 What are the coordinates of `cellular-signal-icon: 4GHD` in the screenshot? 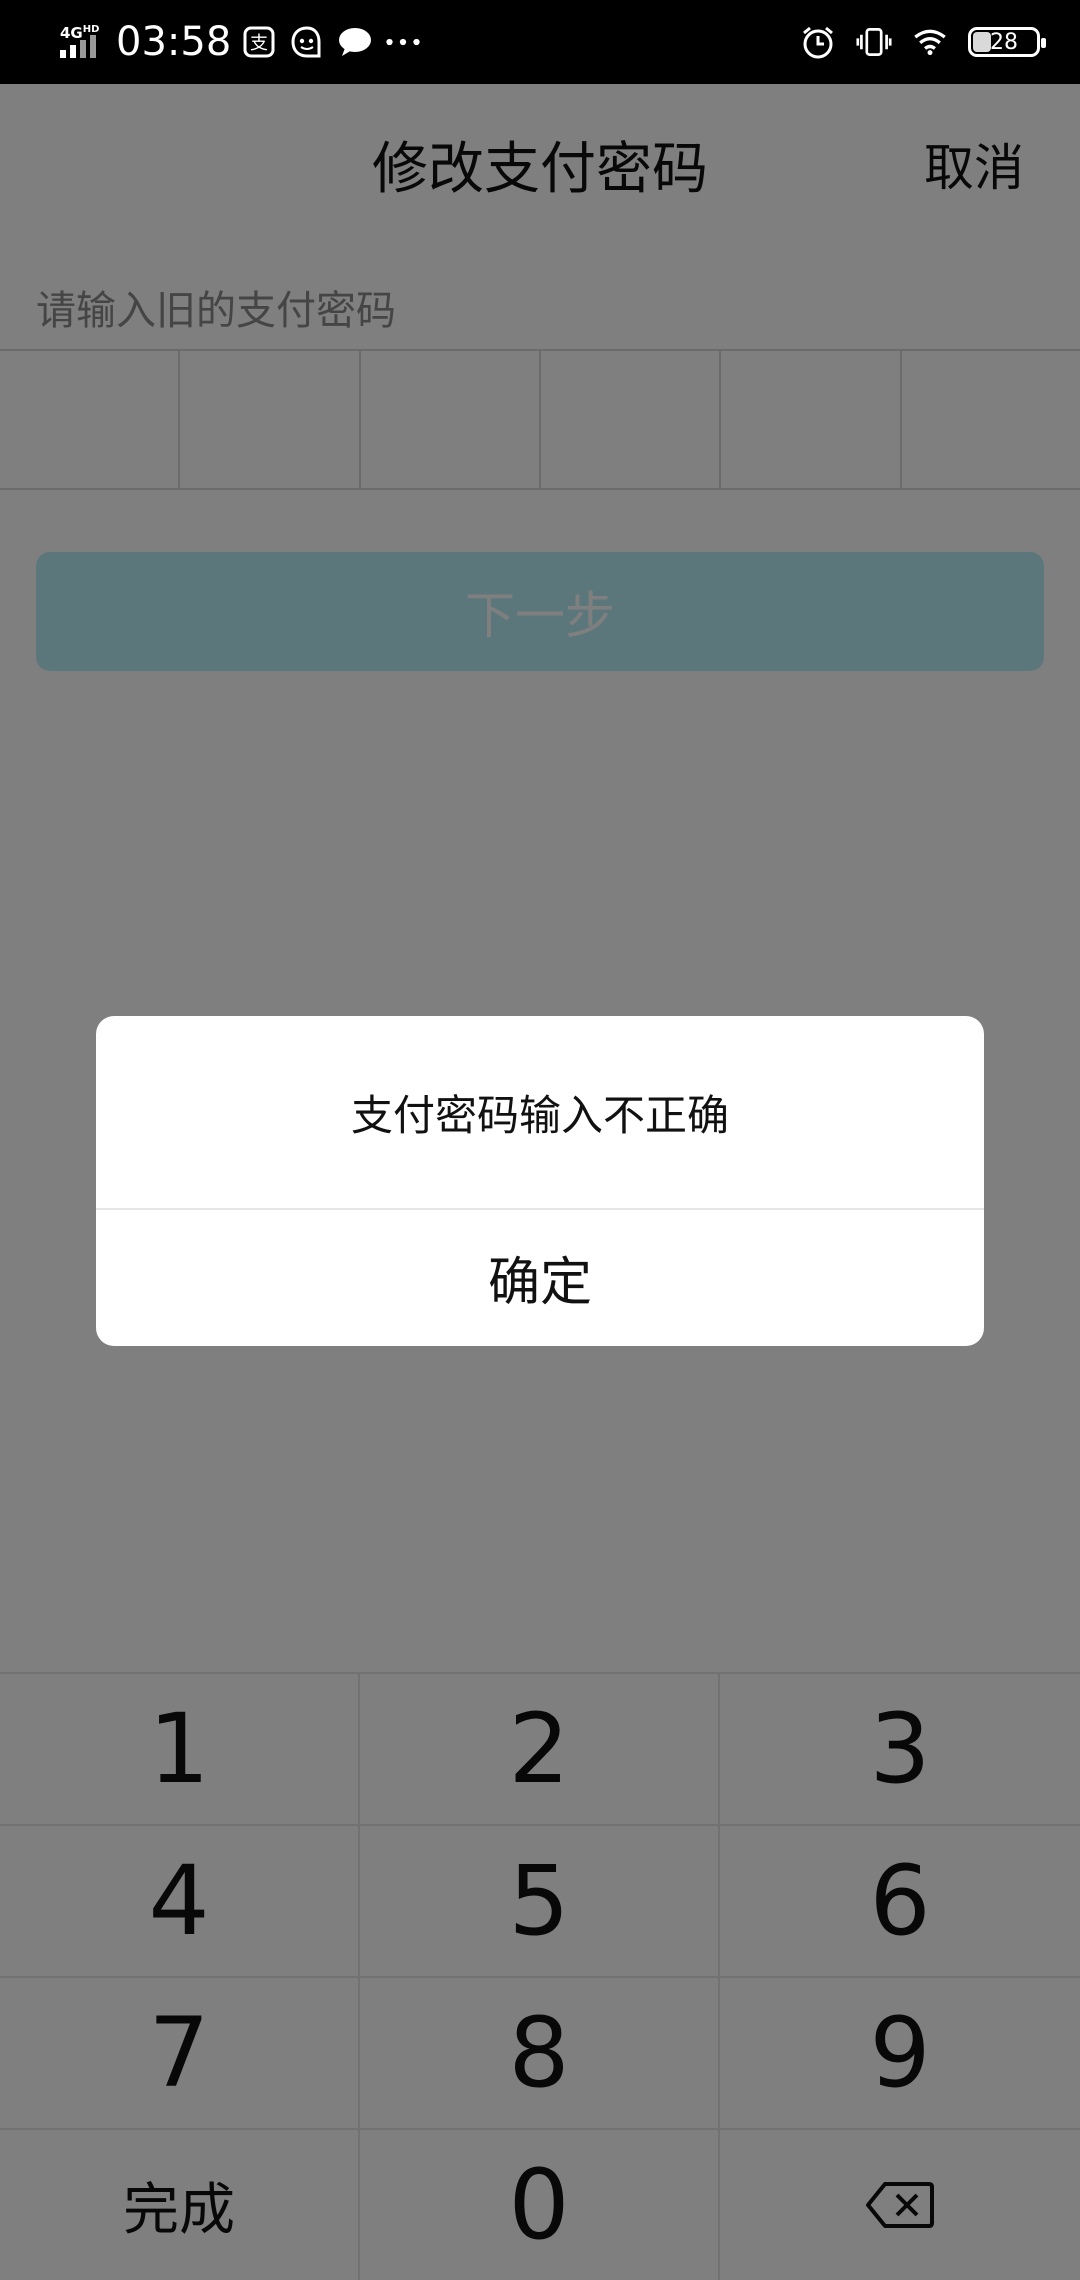 It's located at (83, 42).